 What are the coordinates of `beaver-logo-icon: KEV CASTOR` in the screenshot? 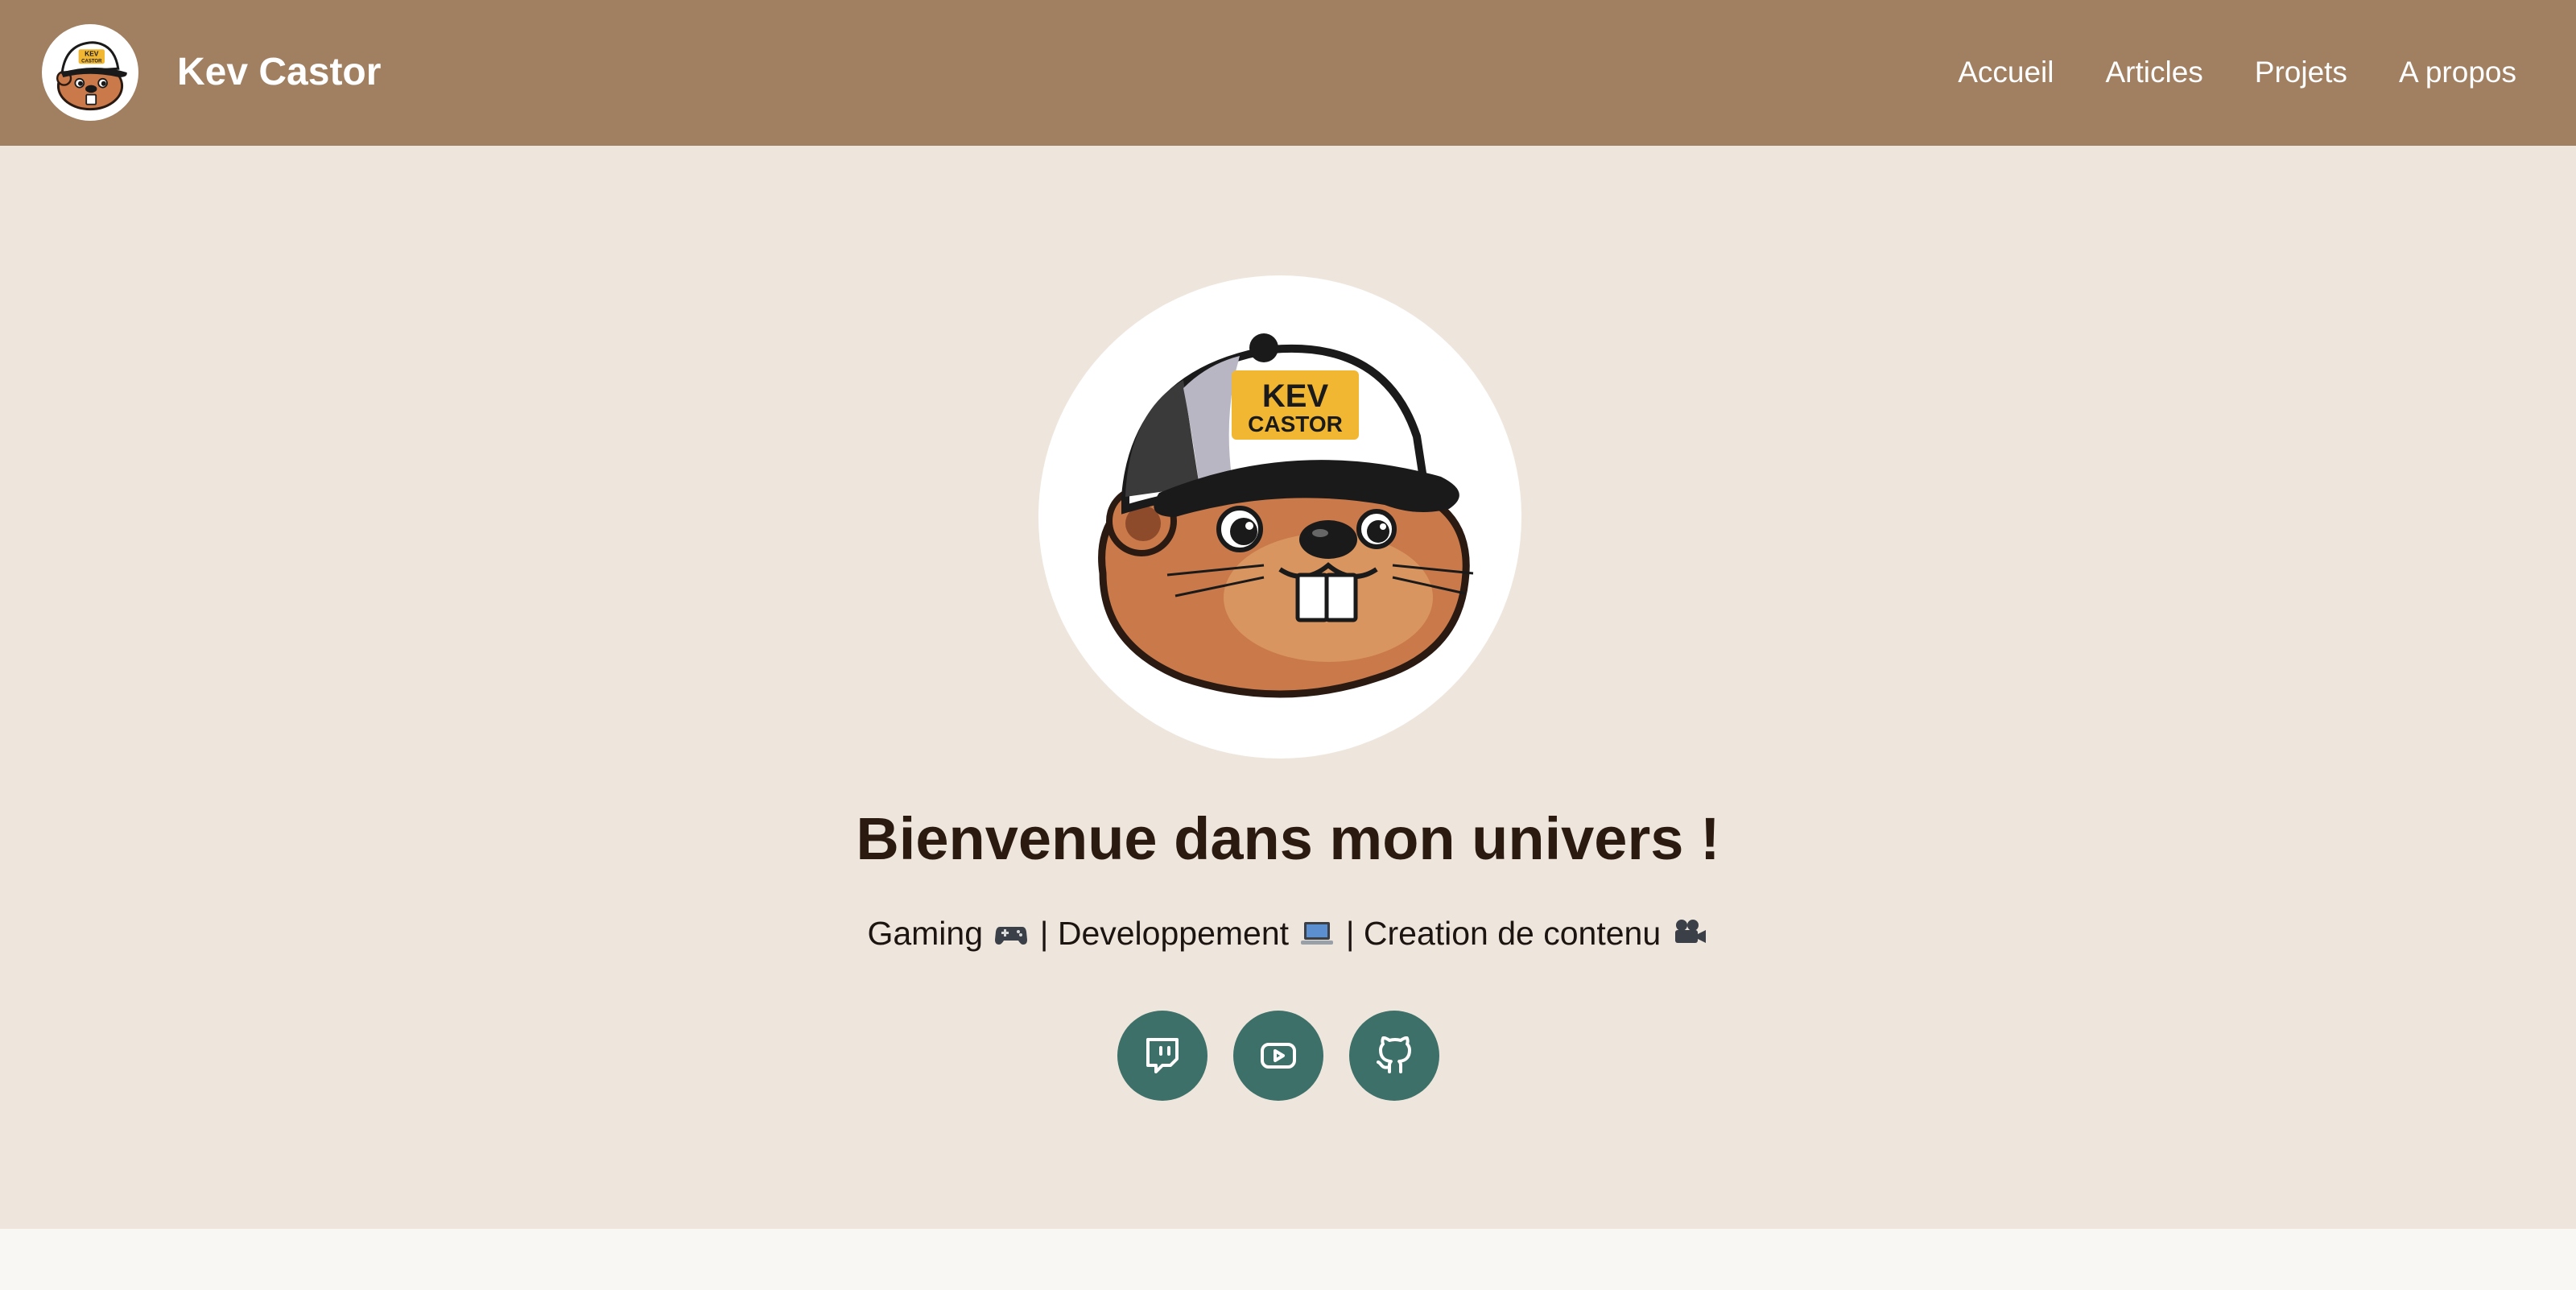 It's located at (91, 76).